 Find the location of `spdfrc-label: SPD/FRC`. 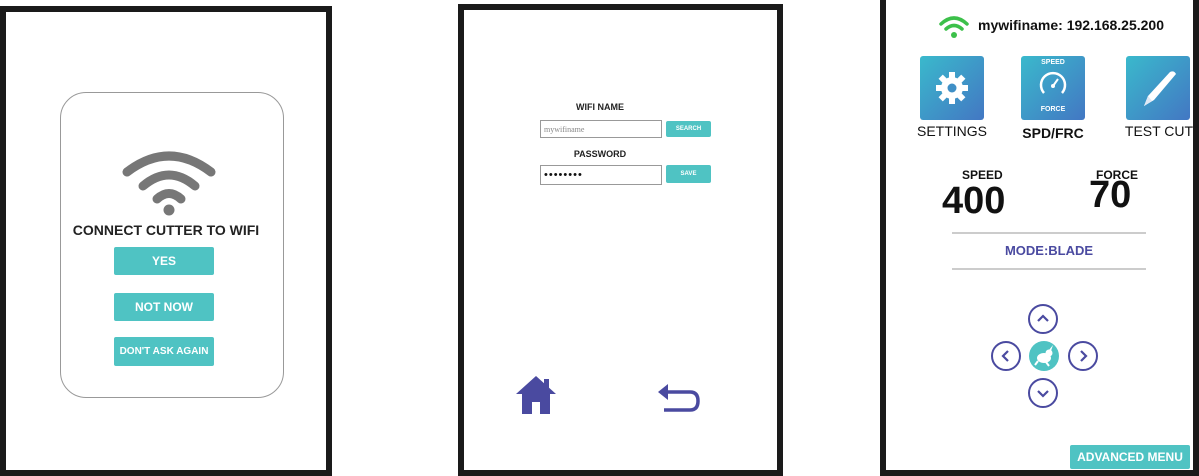

spdfrc-label: SPD/FRC is located at coordinates (1053, 133).